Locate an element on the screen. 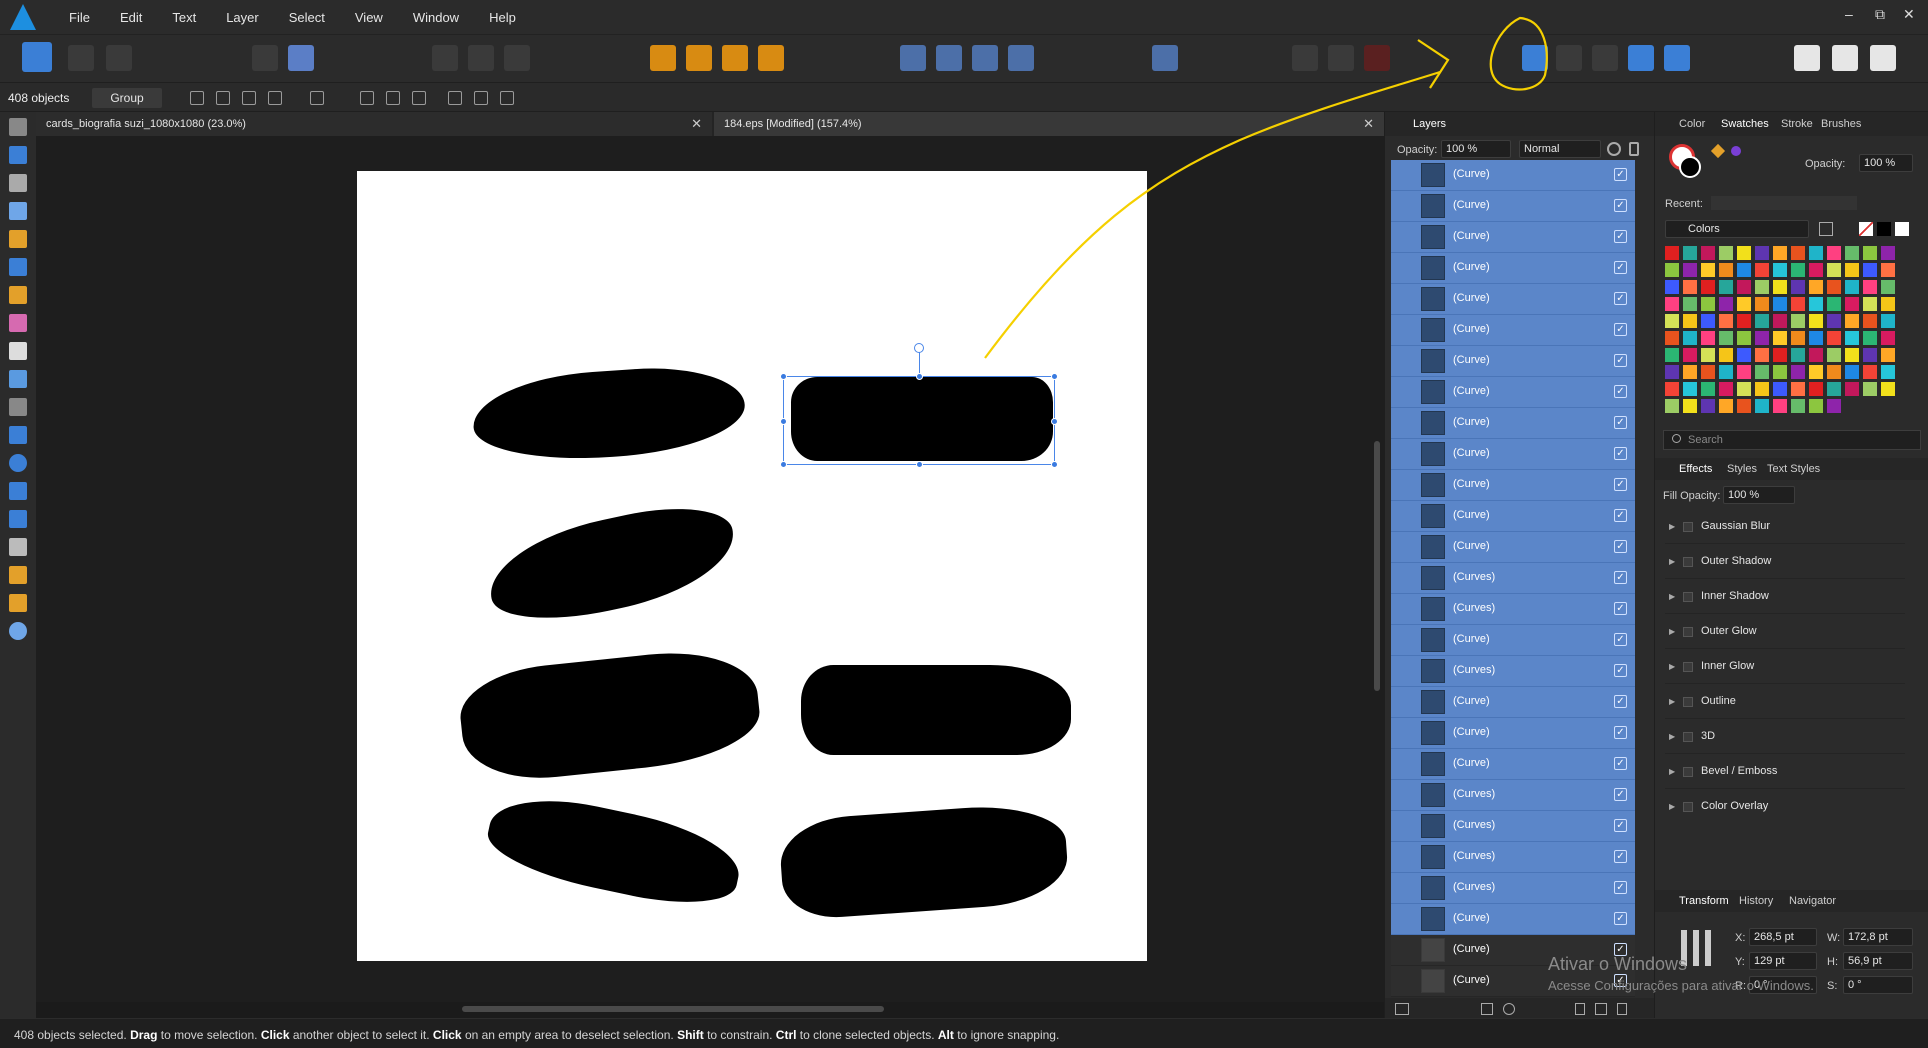 The height and width of the screenshot is (1048, 1928). adjustment-icon is located at coordinates (1509, 1009).